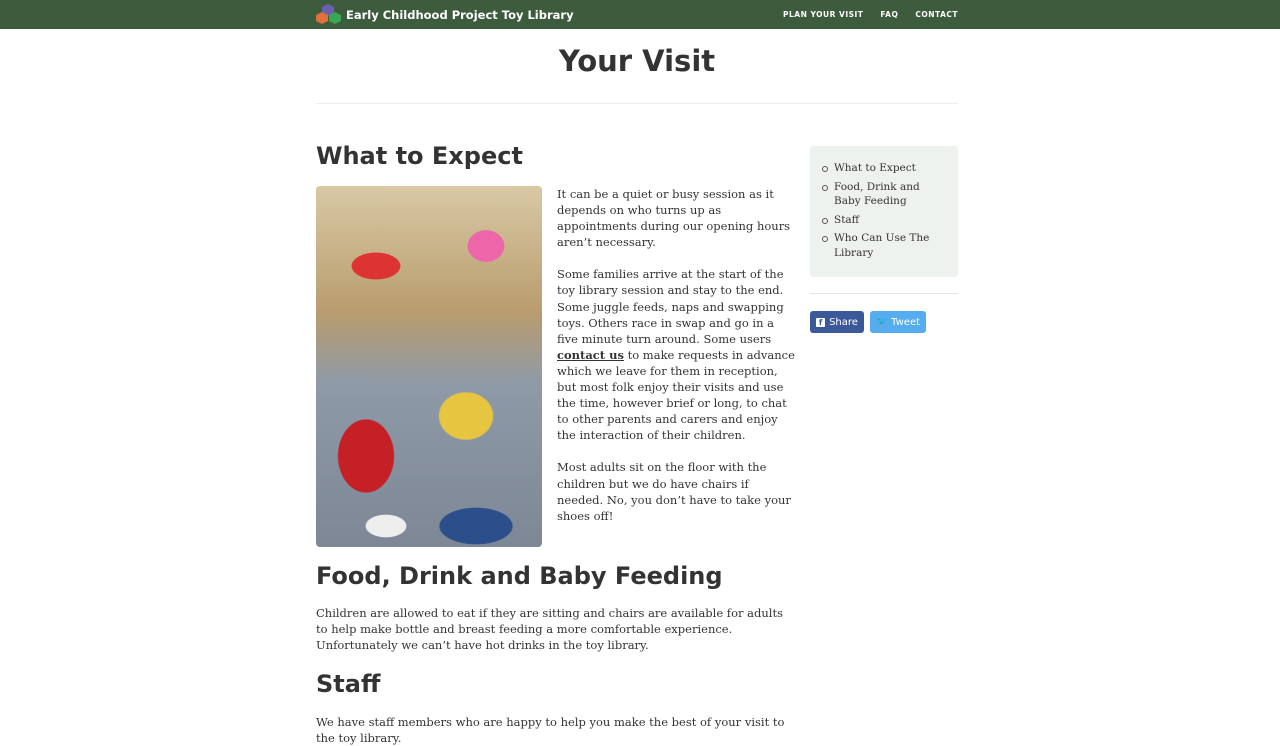  What do you see at coordinates (884, 168) in the screenshot?
I see `toc-item-what-to-expect: What to Expect` at bounding box center [884, 168].